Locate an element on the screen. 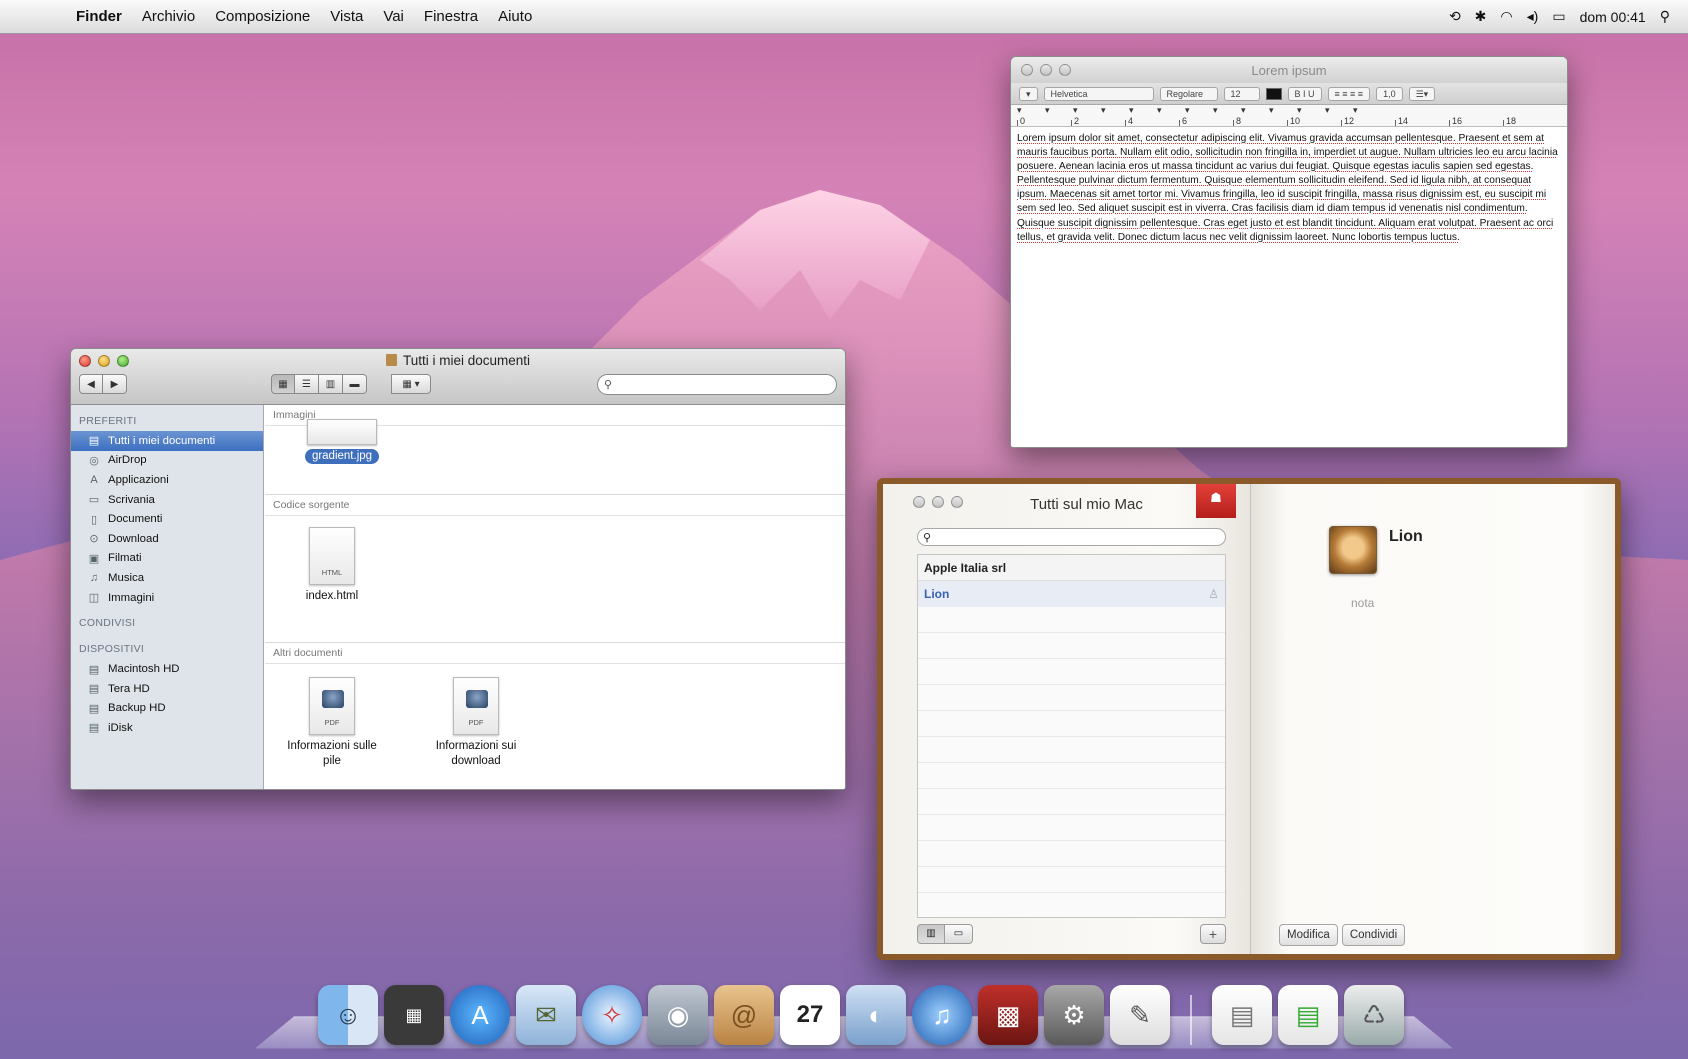 The height and width of the screenshot is (1059, 1688). airdrop-icon: ◎ is located at coordinates (94, 460).